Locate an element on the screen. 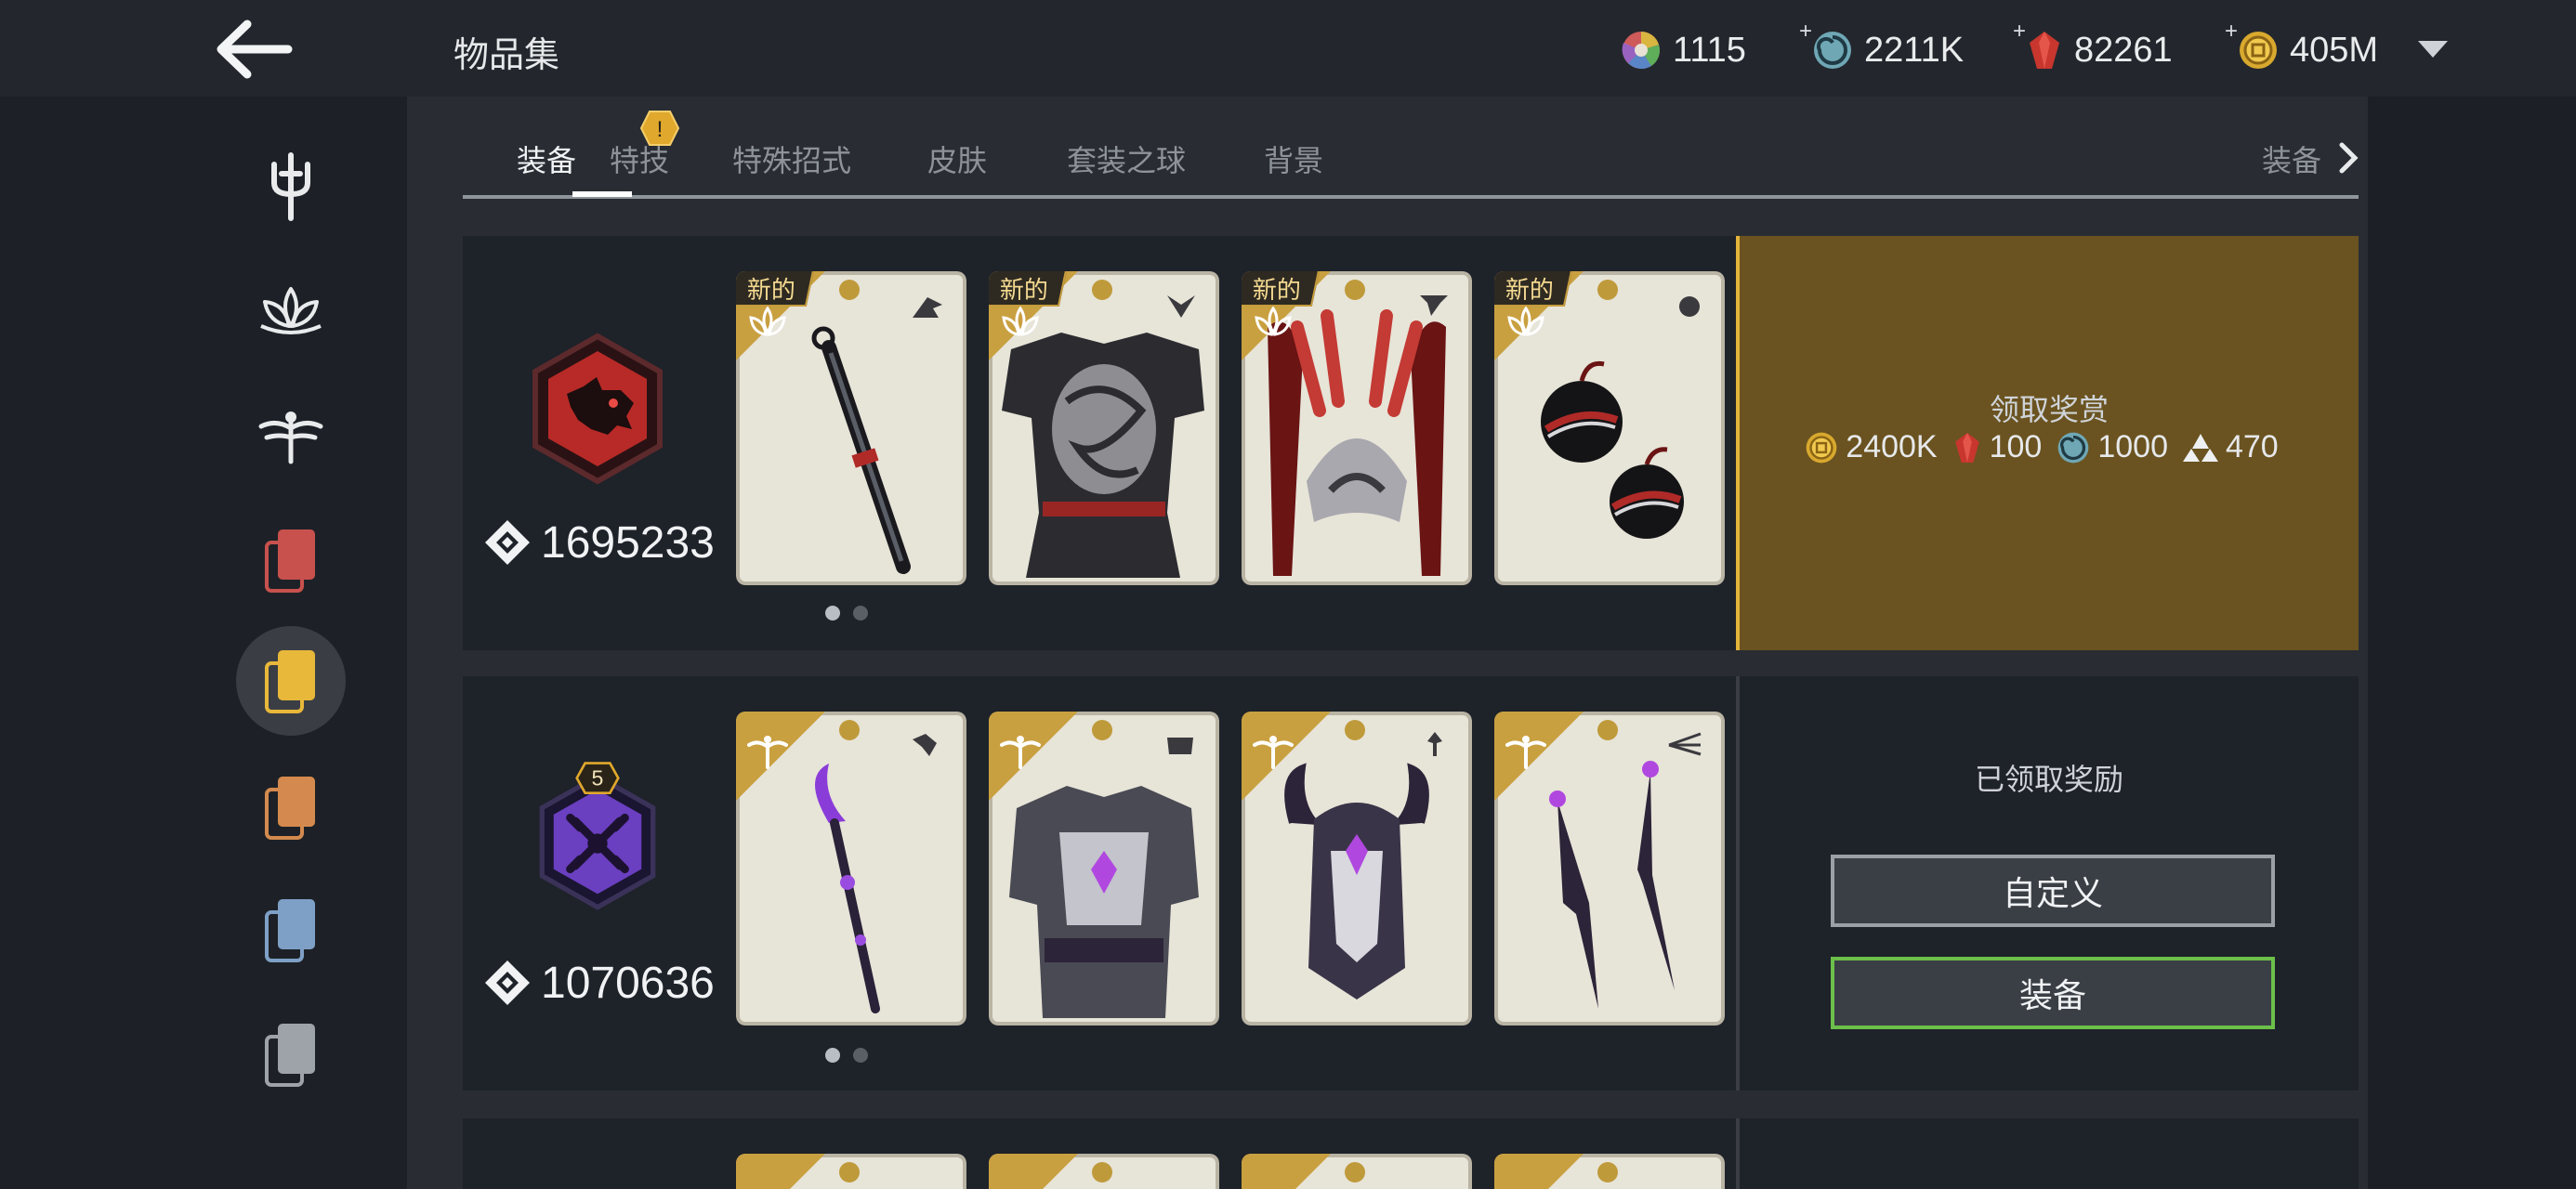 Image resolution: width=2576 pixels, height=1189 pixels. sidebar-item-orange-cards is located at coordinates (291, 807).